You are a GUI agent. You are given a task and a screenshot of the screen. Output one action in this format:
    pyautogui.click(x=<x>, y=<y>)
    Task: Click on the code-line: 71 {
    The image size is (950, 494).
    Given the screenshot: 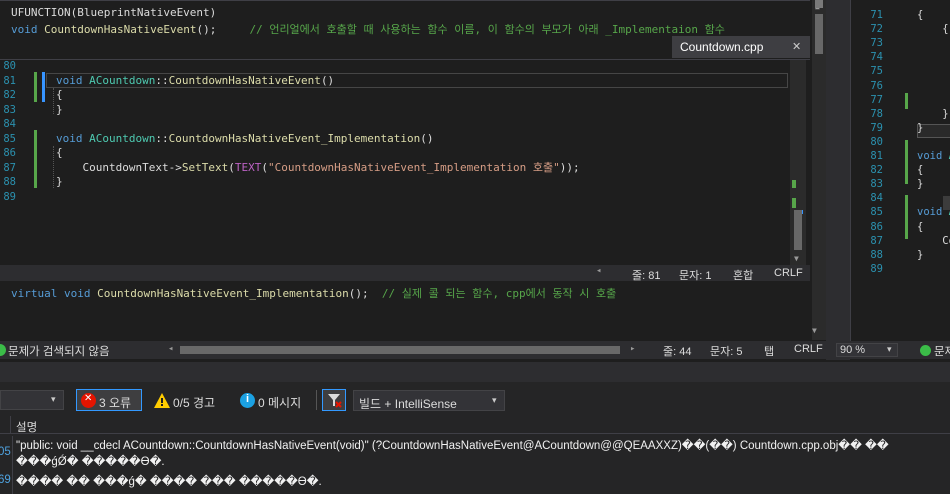 What is the action you would take?
    pyautogui.click(x=900, y=15)
    